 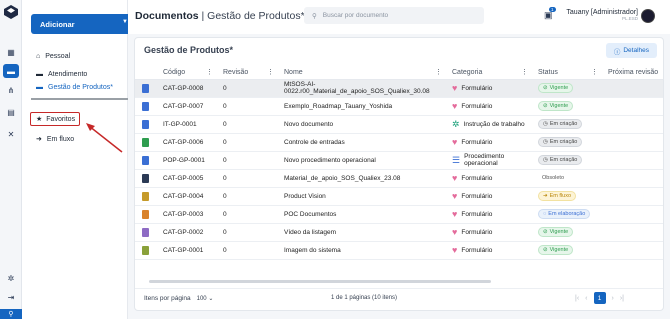 I want to click on documents-icon: ▬, so click(x=11, y=71).